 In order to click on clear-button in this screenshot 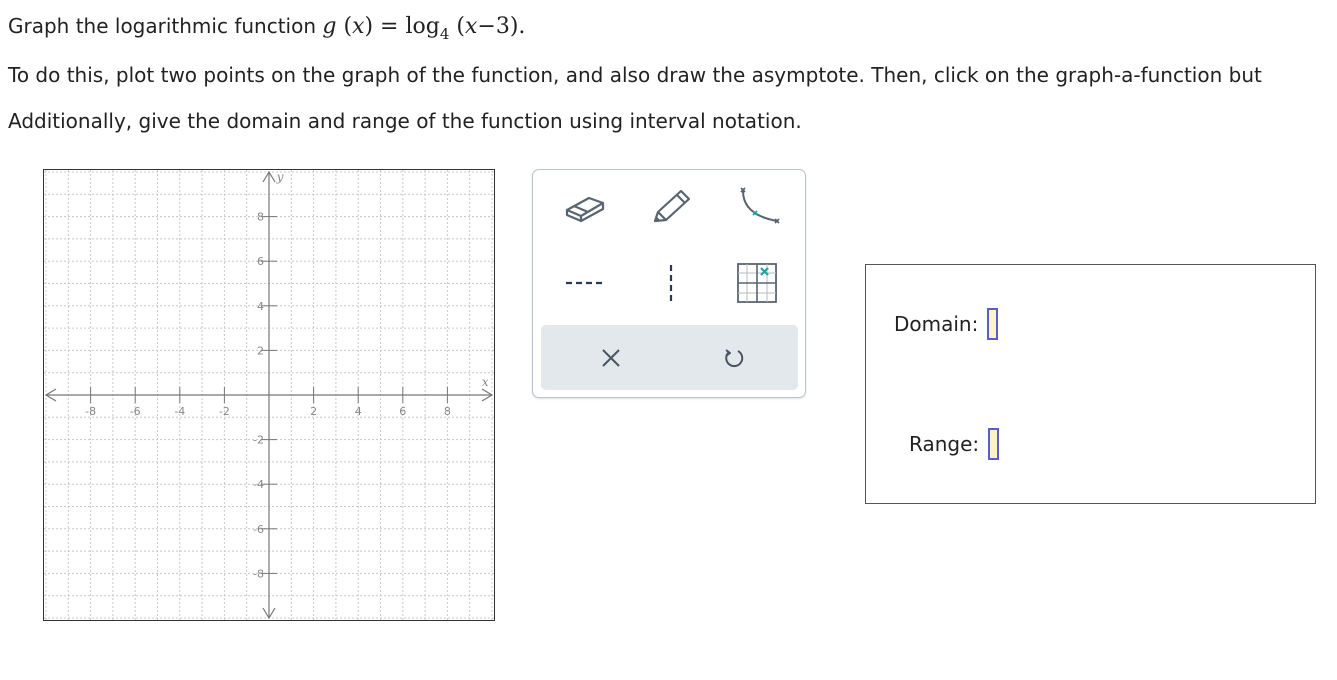, I will do `click(611, 358)`.